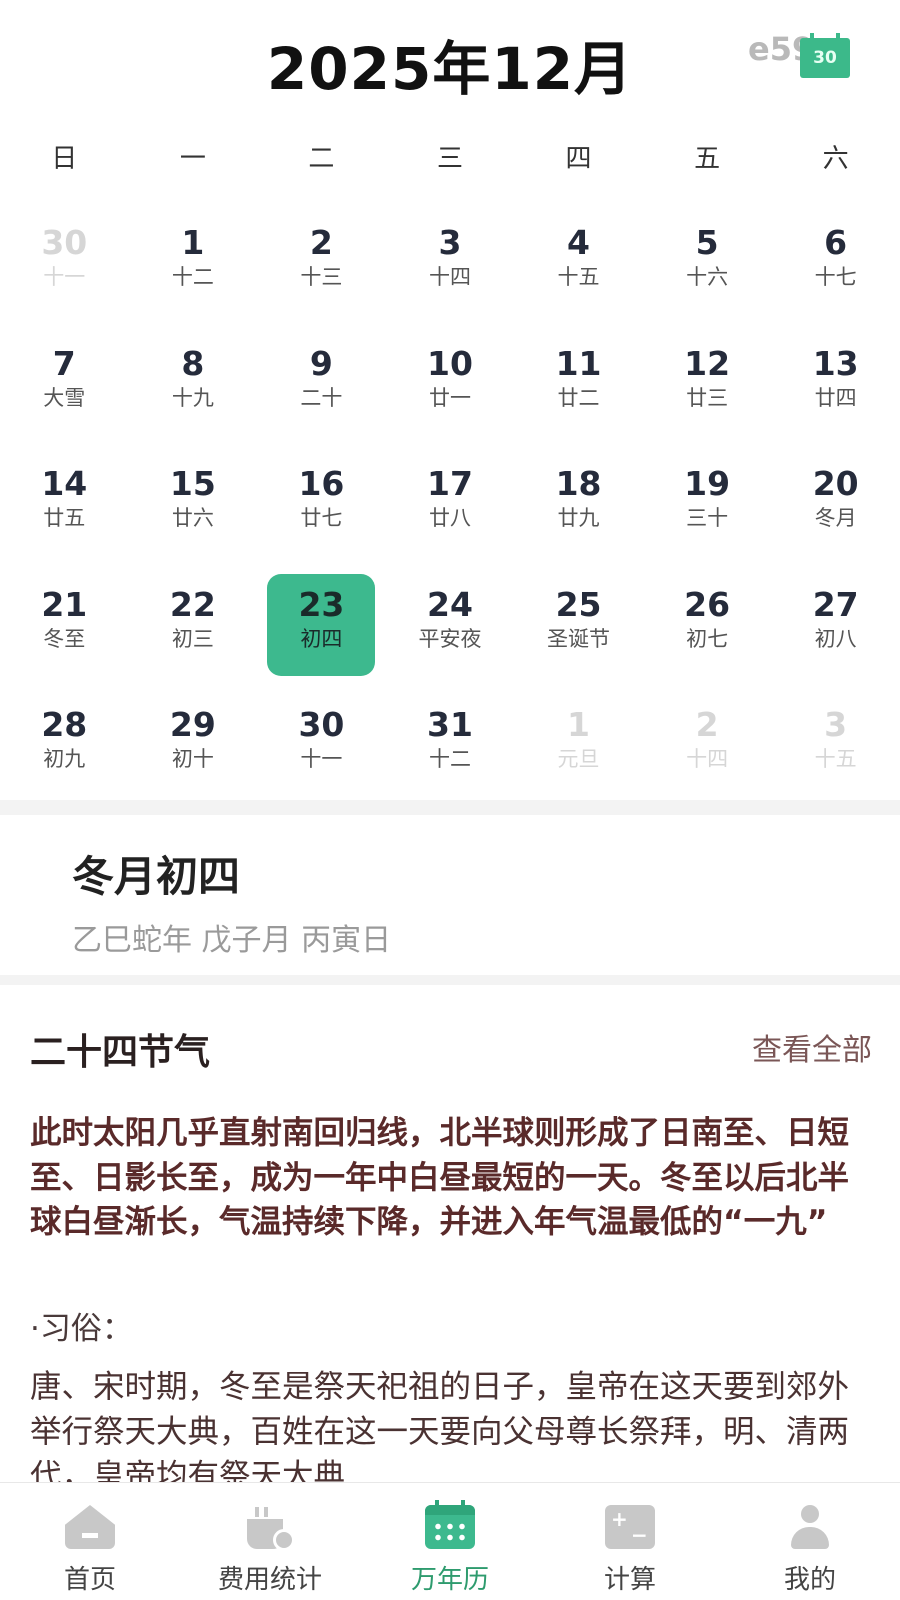 The height and width of the screenshot is (1600, 900). What do you see at coordinates (707, 363) in the screenshot?
I see `day-number: 12` at bounding box center [707, 363].